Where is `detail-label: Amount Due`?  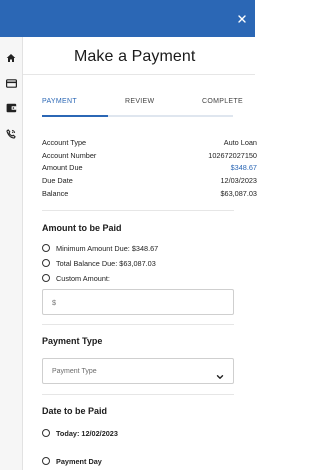 detail-label: Amount Due is located at coordinates (62, 168).